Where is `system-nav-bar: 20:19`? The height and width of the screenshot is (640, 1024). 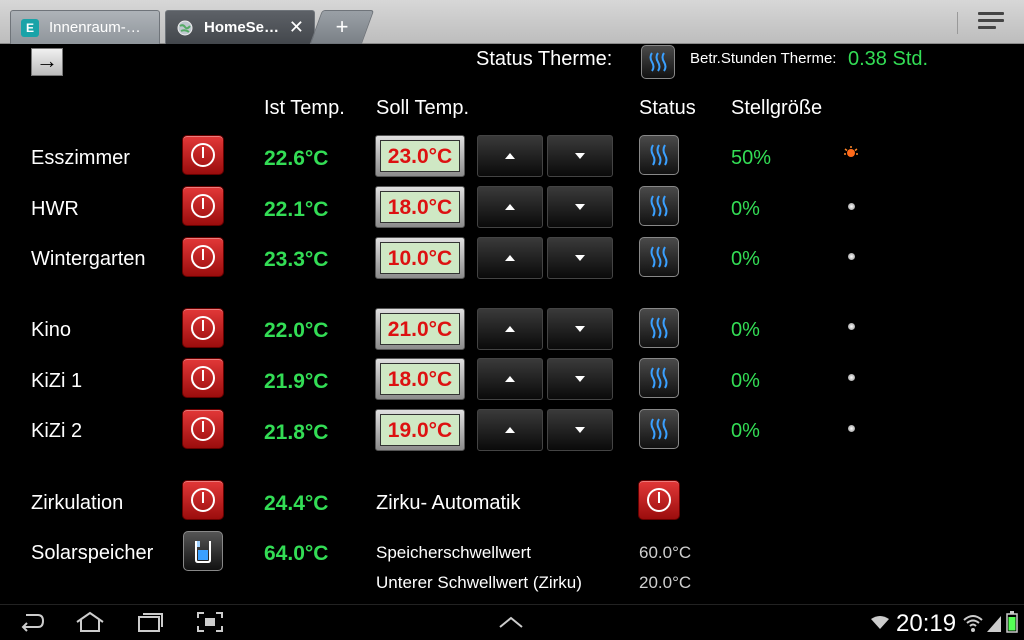
system-nav-bar: 20:19 is located at coordinates (512, 622).